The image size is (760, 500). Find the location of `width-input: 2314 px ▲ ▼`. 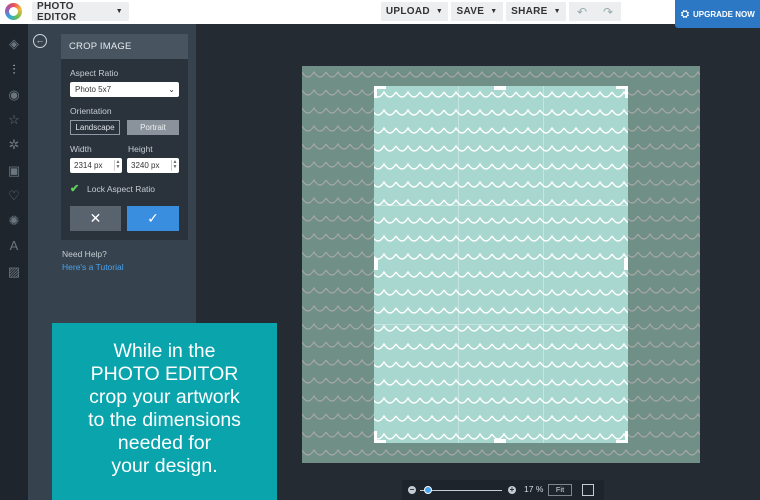

width-input: 2314 px ▲ ▼ is located at coordinates (96, 165).